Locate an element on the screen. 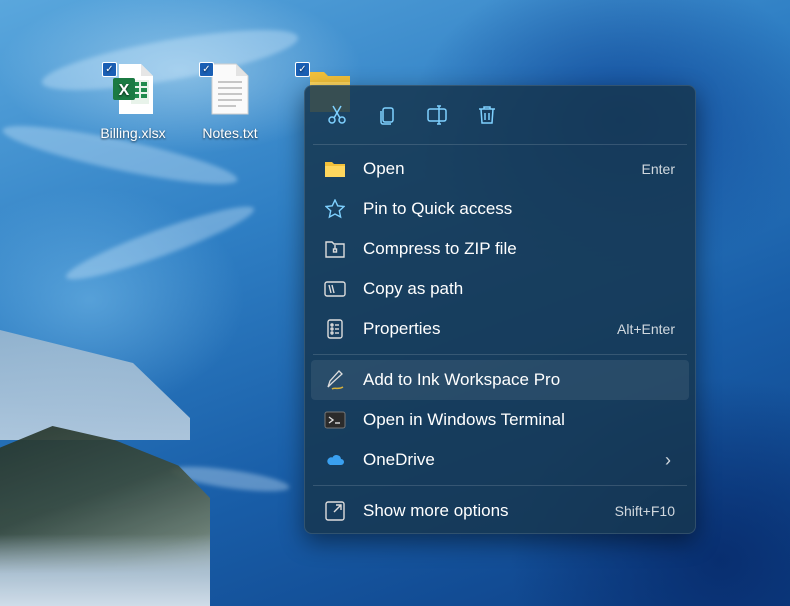 This screenshot has height=606, width=790. cloud-icon is located at coordinates (335, 460).